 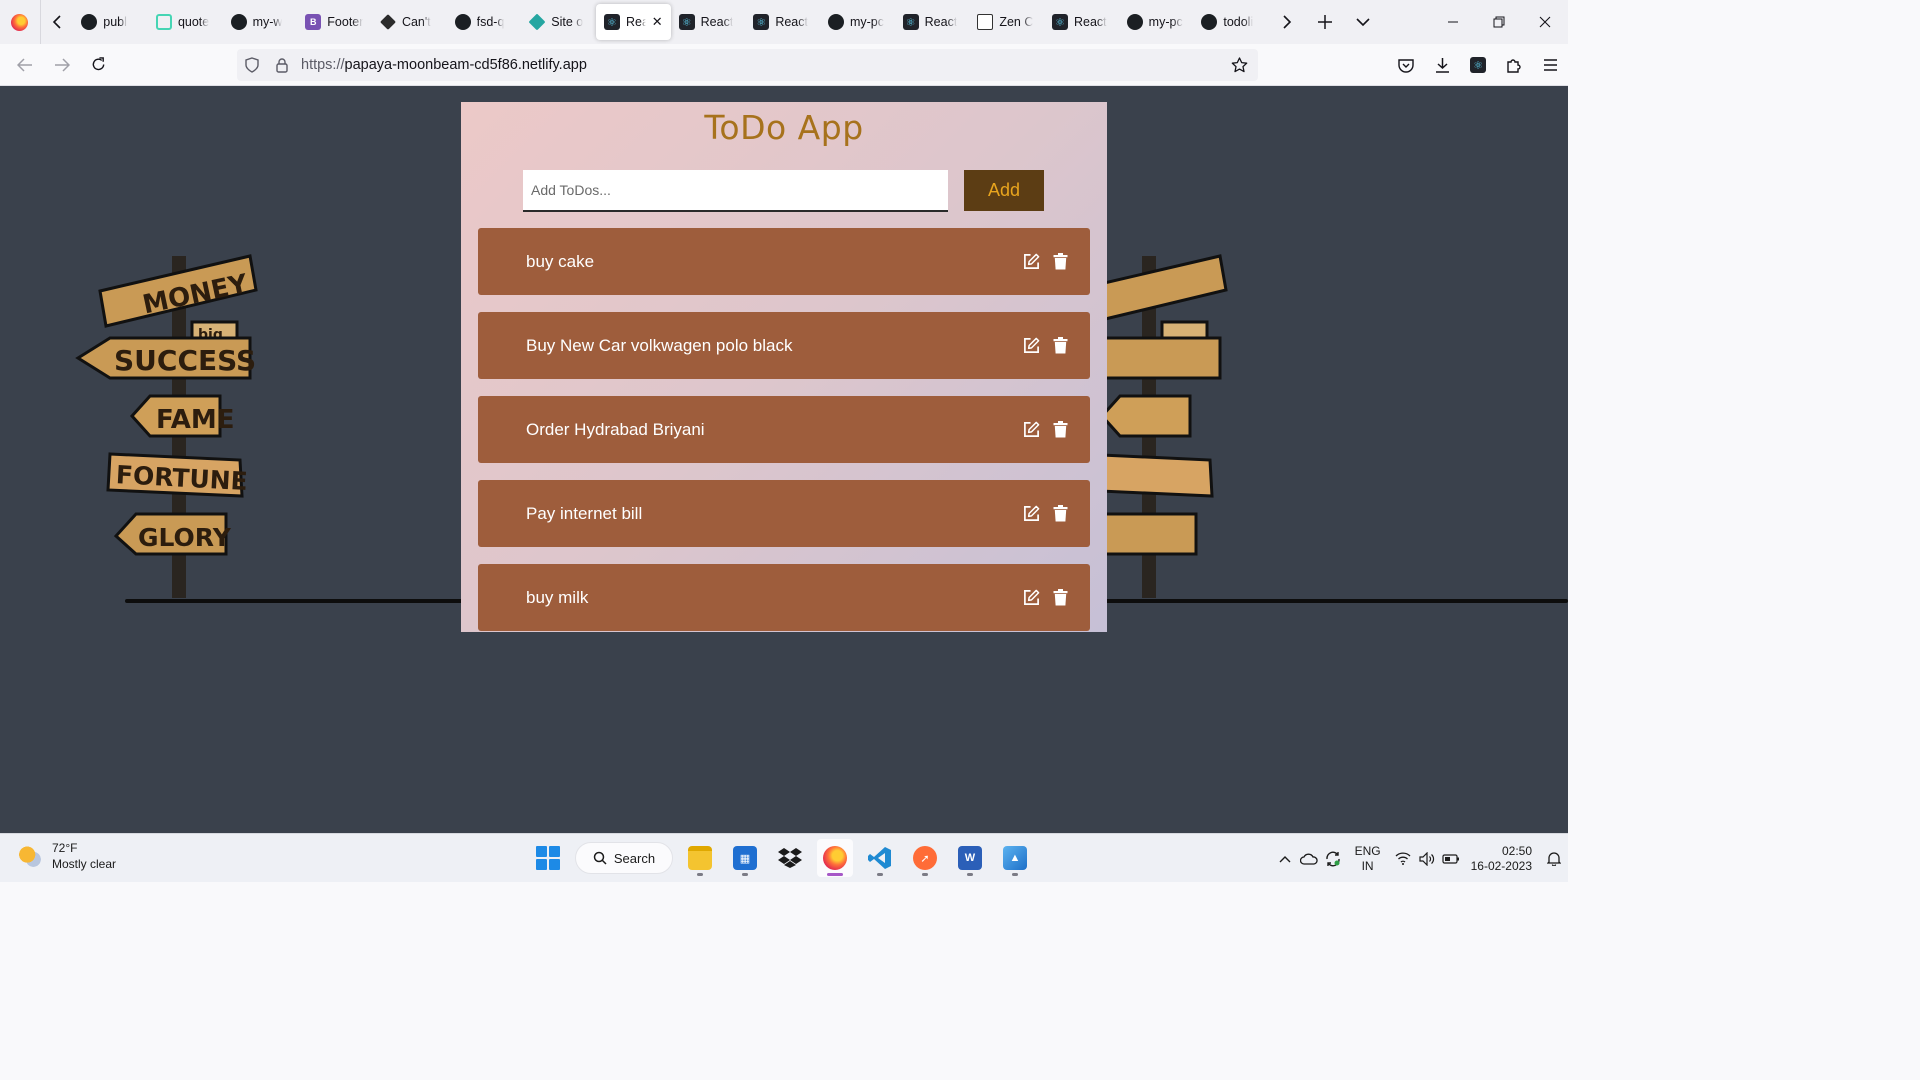 What do you see at coordinates (784, 261) in the screenshot?
I see `todo-item: buy cake` at bounding box center [784, 261].